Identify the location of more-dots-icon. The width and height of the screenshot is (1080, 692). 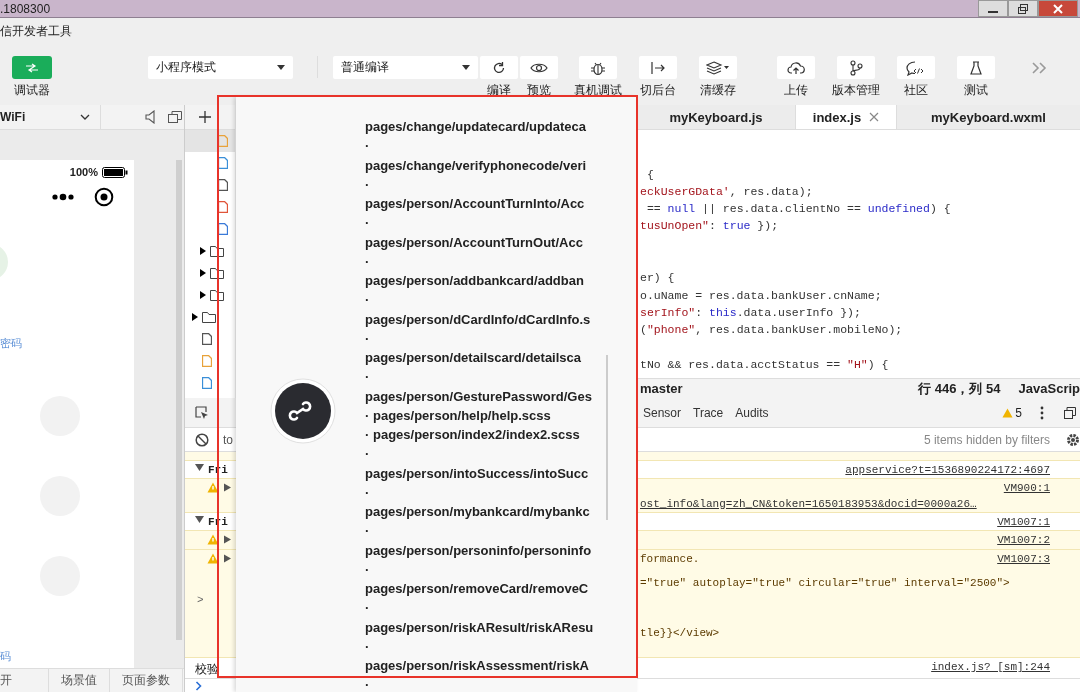
(63, 197).